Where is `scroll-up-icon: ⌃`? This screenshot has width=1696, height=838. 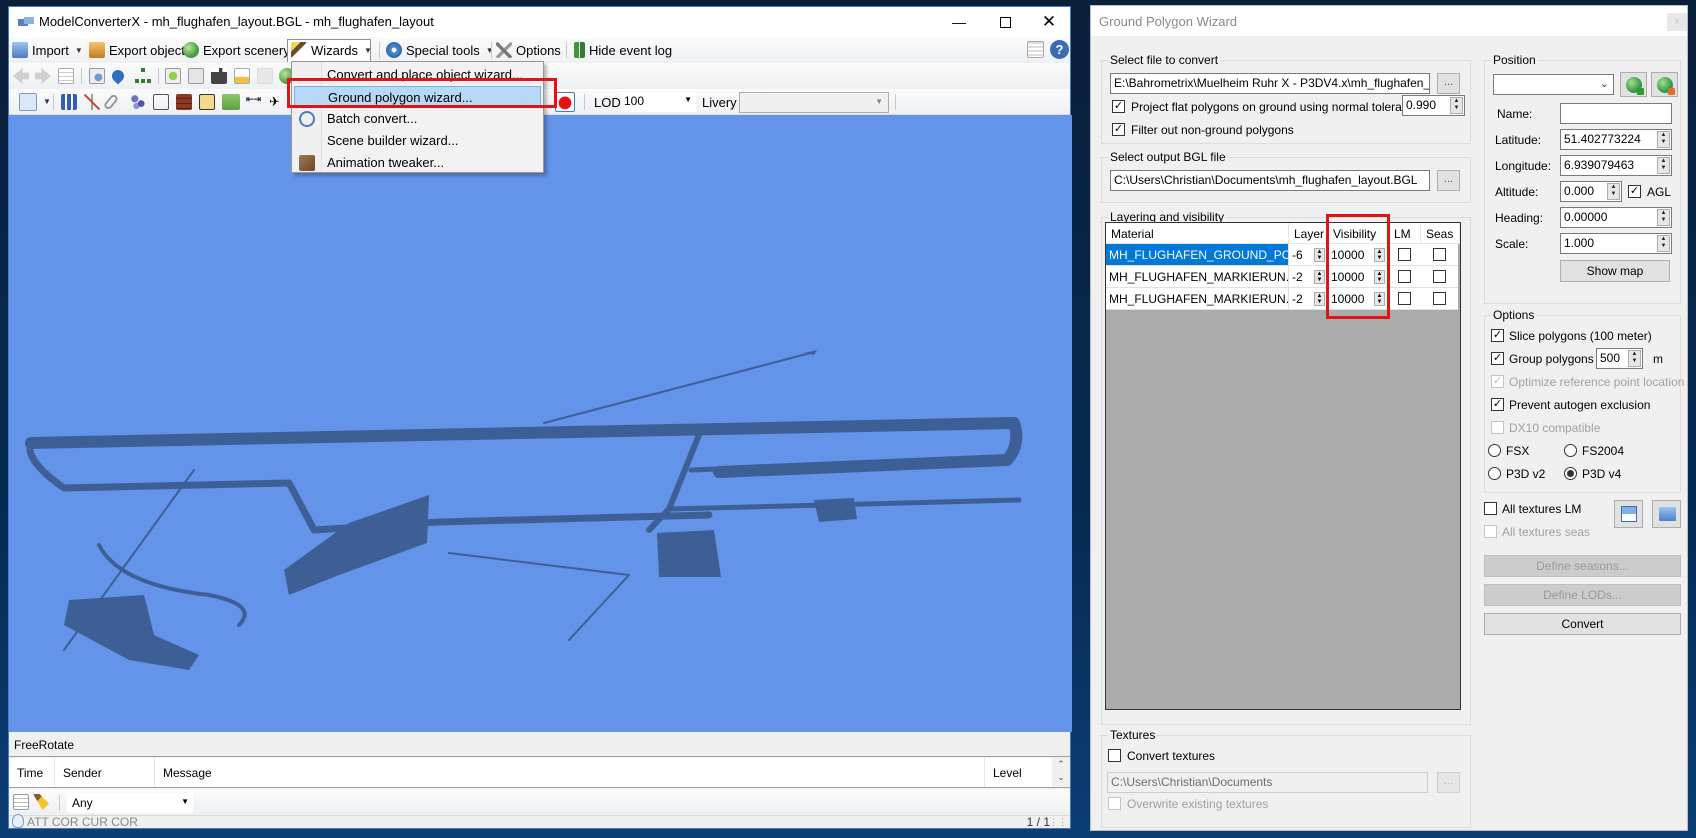 scroll-up-icon: ⌃ is located at coordinates (1061, 764).